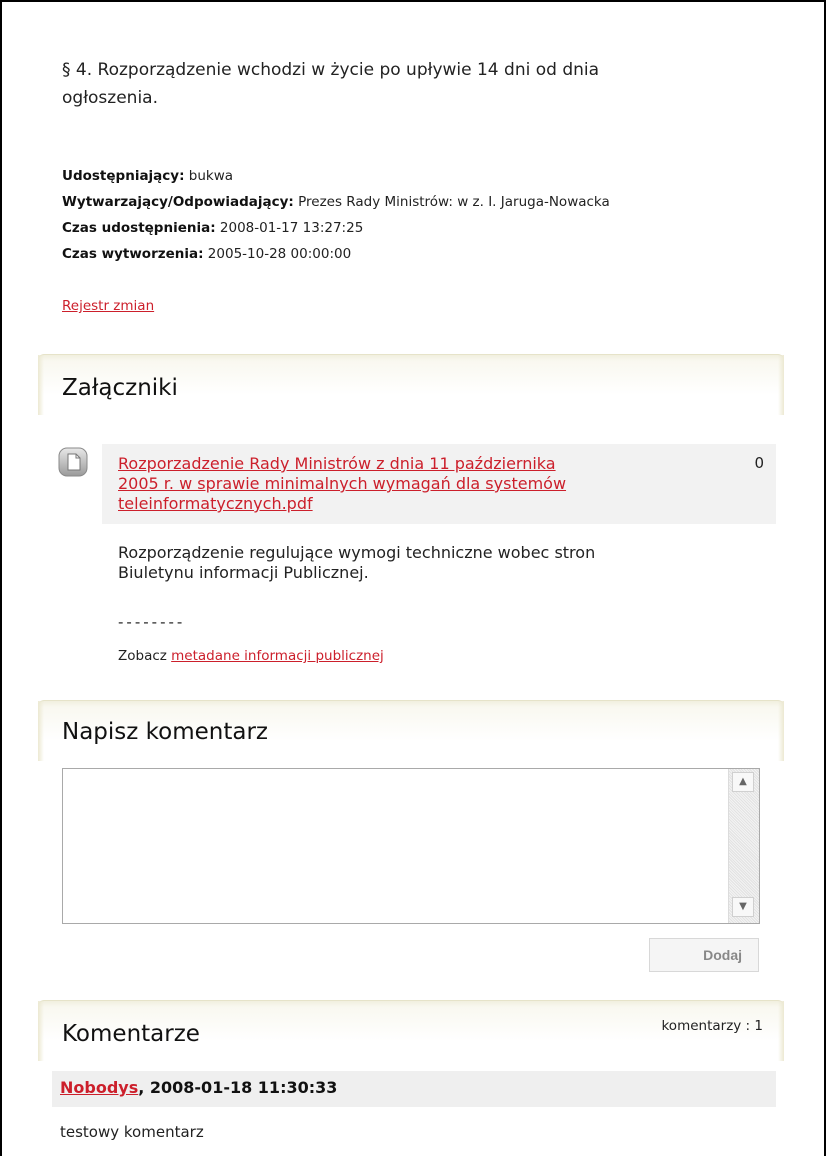 The width and height of the screenshot is (829, 1156). What do you see at coordinates (110, 98) in the screenshot?
I see `paragraph-line-2: ogłoszenia.` at bounding box center [110, 98].